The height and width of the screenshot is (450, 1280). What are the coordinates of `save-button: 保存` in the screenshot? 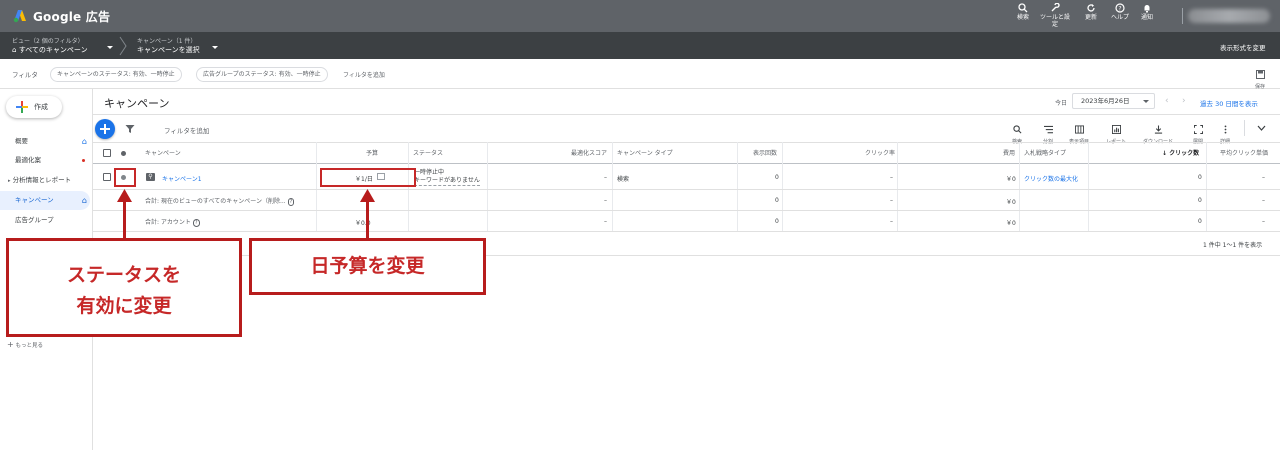 It's located at (1260, 77).